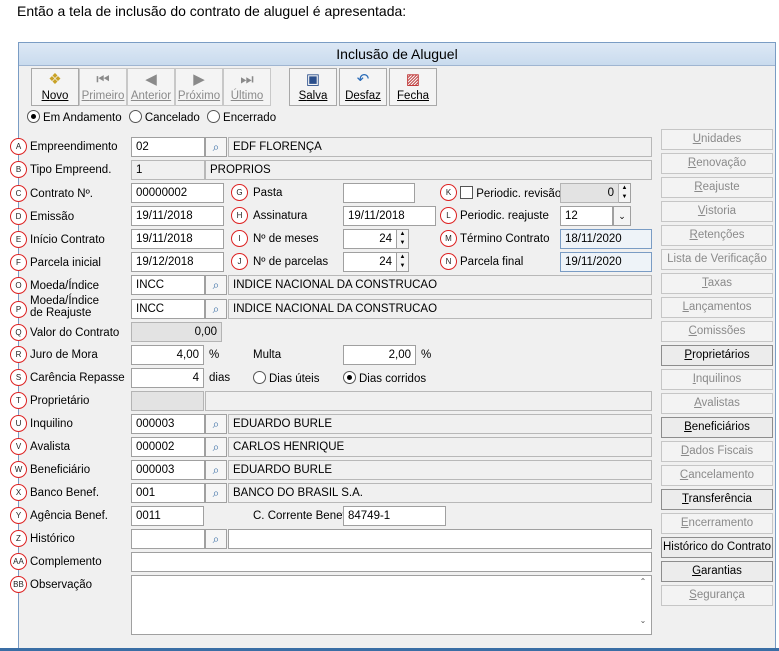  I want to click on badge-f: F, so click(18, 262).